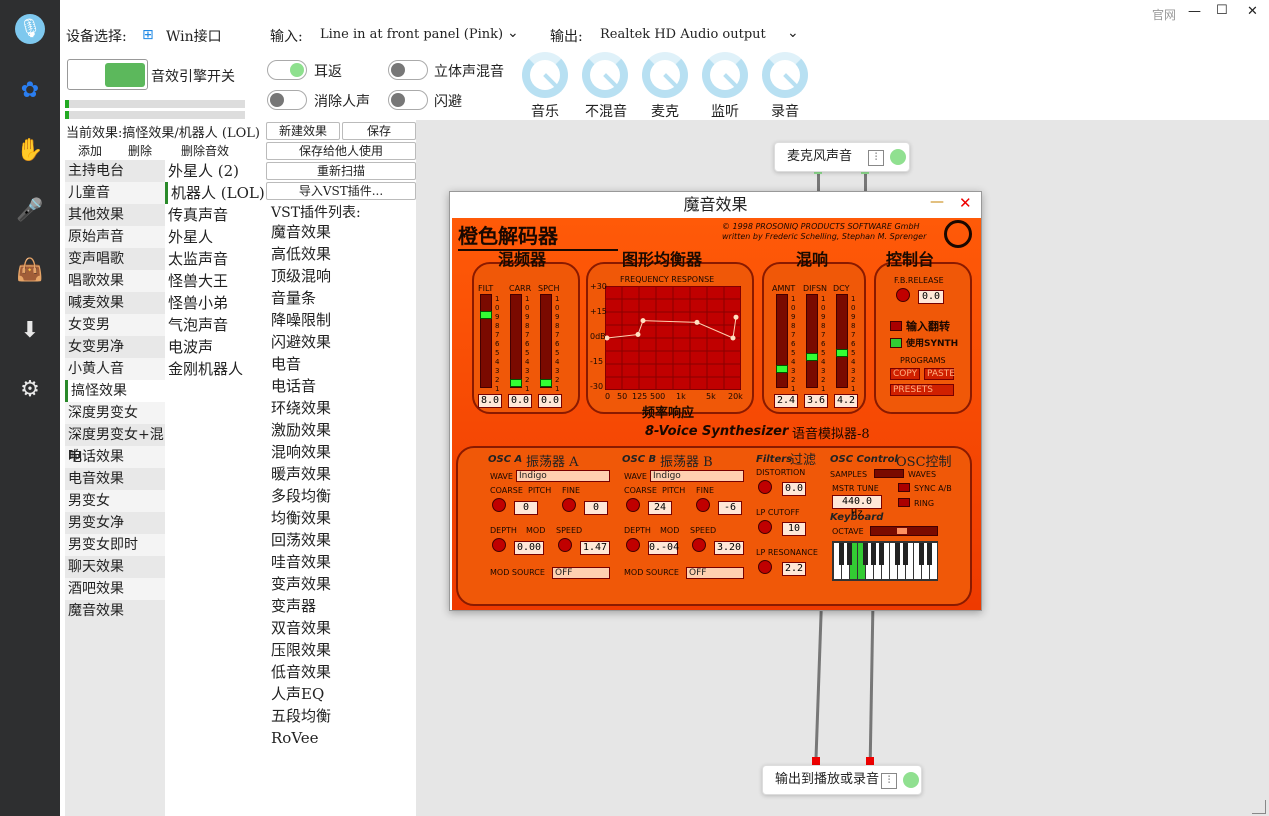  What do you see at coordinates (1259, 807) in the screenshot?
I see `resize-grip-icon` at bounding box center [1259, 807].